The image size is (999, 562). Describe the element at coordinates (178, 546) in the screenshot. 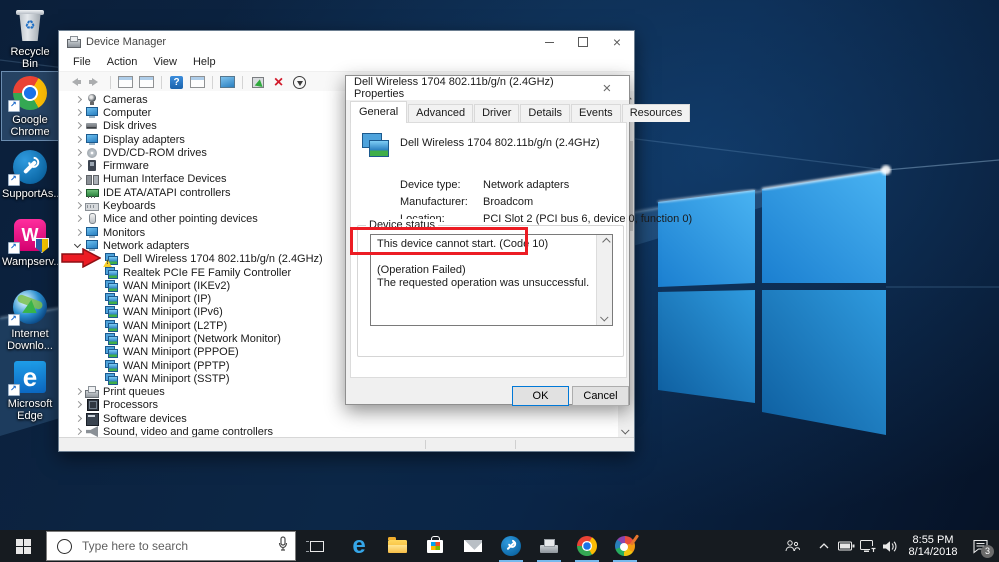

I see `search-input` at that location.